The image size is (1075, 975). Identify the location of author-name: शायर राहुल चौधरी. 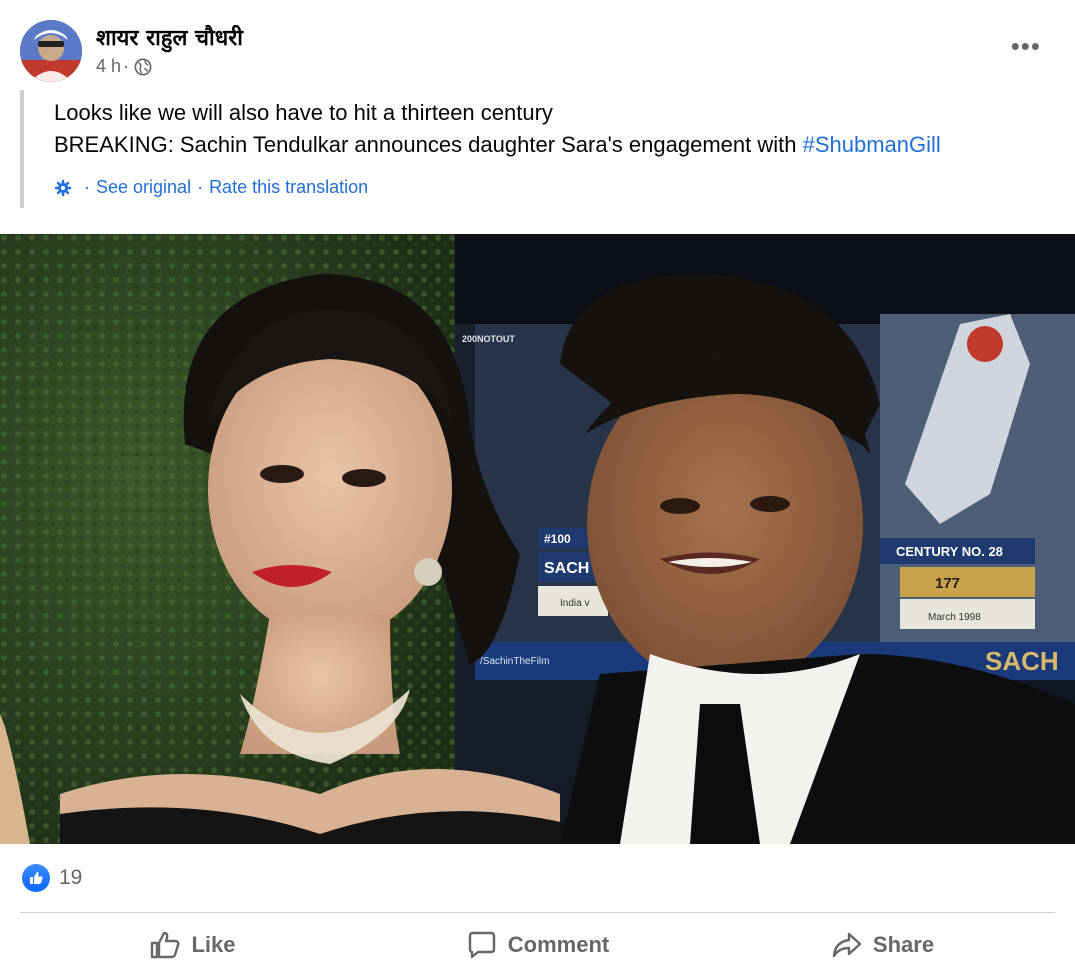
(169, 37).